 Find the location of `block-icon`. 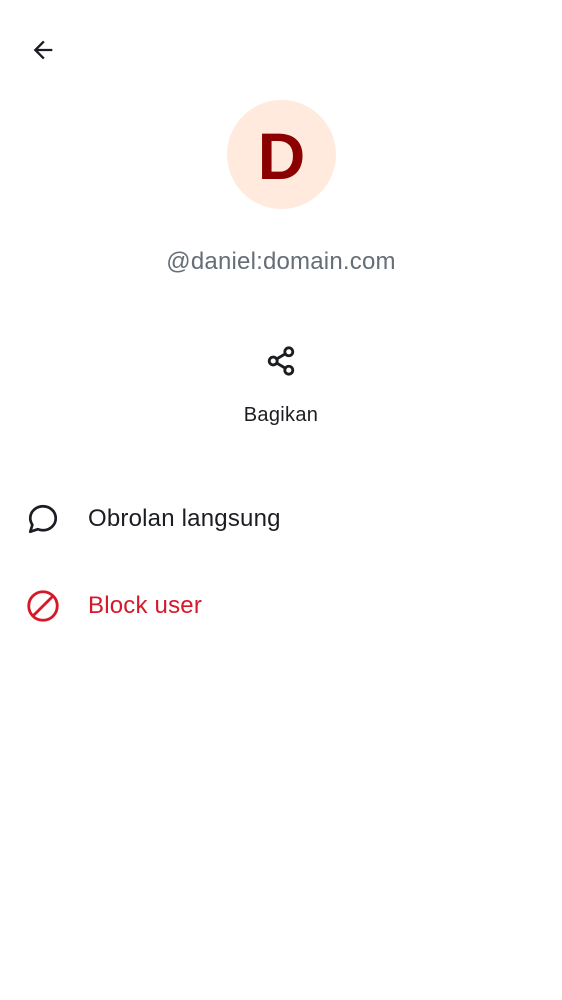

block-icon is located at coordinates (43, 606).